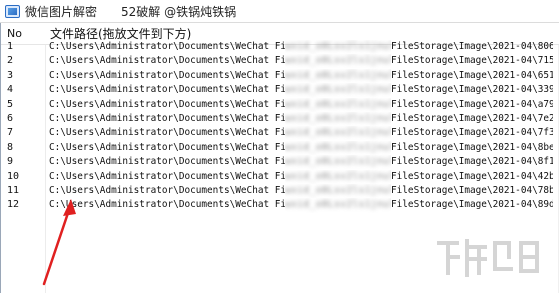 The image size is (559, 293). What do you see at coordinates (13, 205) in the screenshot?
I see `row-number: 12` at bounding box center [13, 205].